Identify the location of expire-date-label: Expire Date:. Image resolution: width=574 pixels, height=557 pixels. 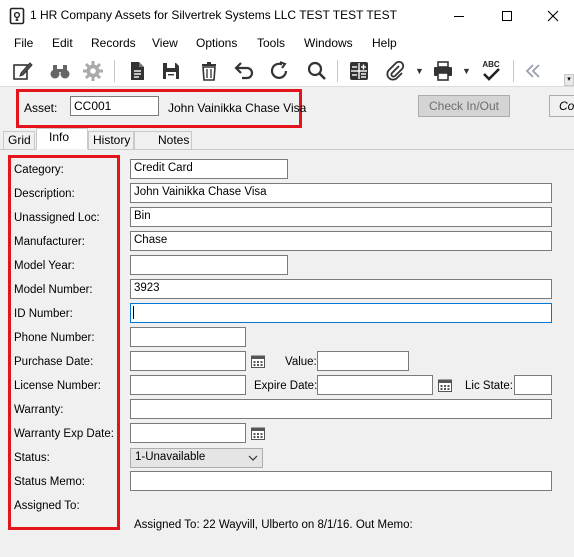
(286, 386).